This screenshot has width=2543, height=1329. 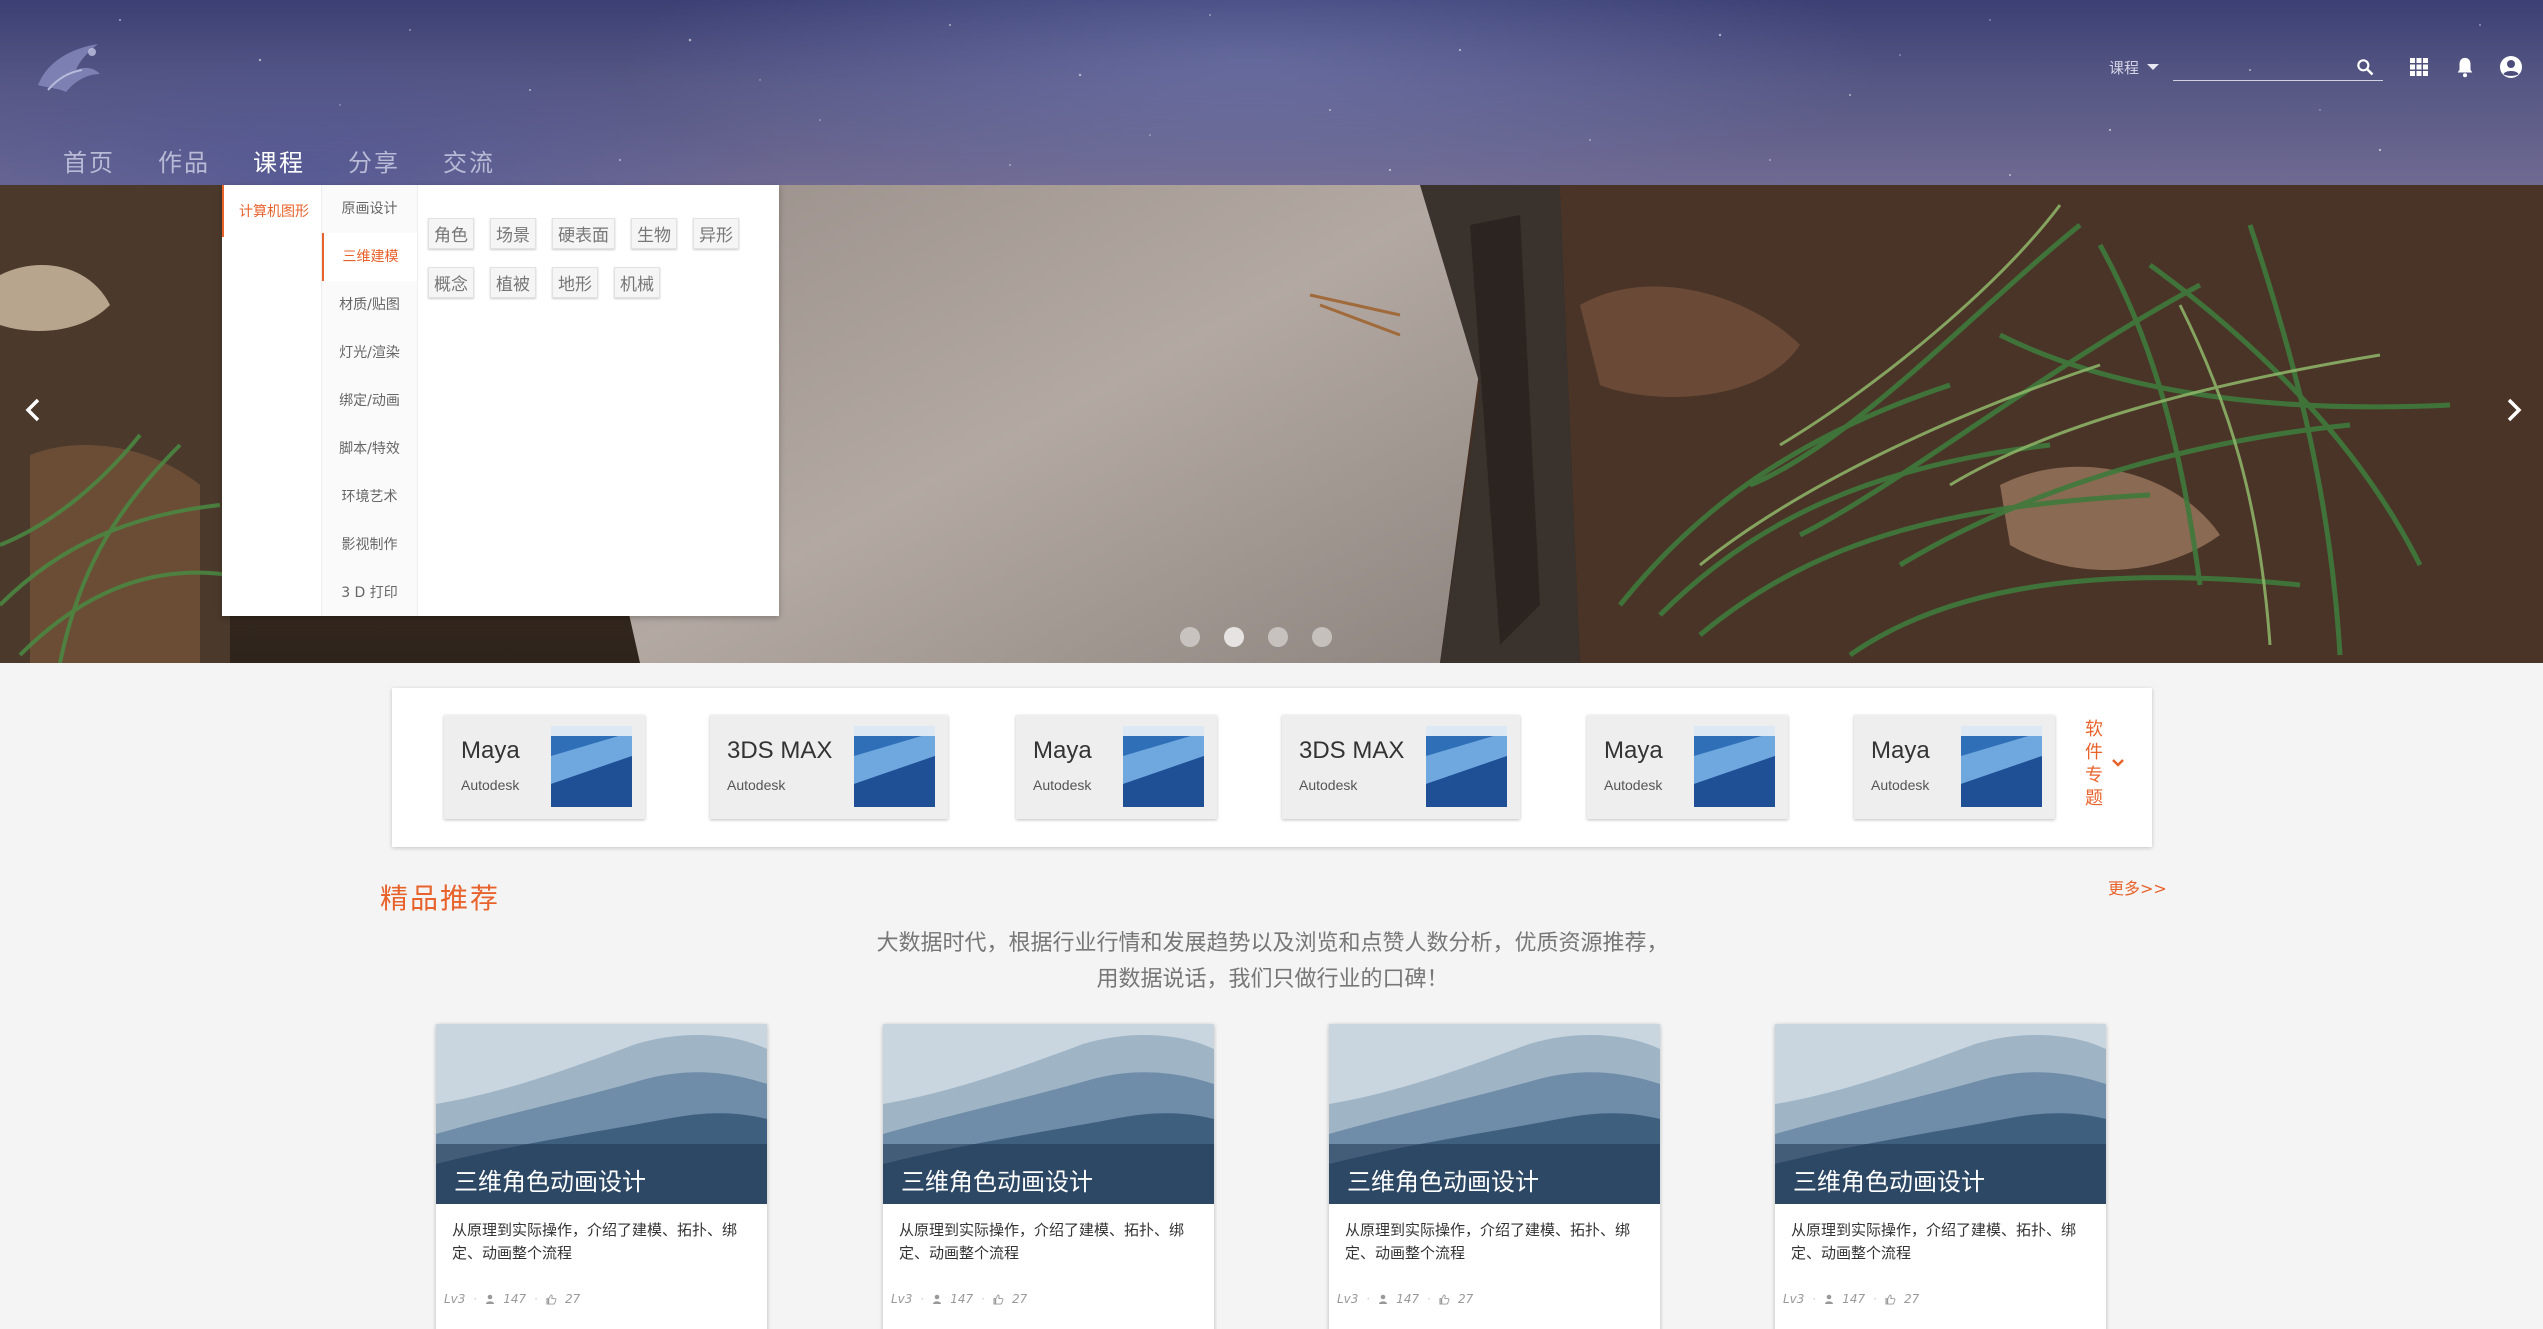 What do you see at coordinates (469, 160) in the screenshot?
I see `nav-item-exchange: 交流` at bounding box center [469, 160].